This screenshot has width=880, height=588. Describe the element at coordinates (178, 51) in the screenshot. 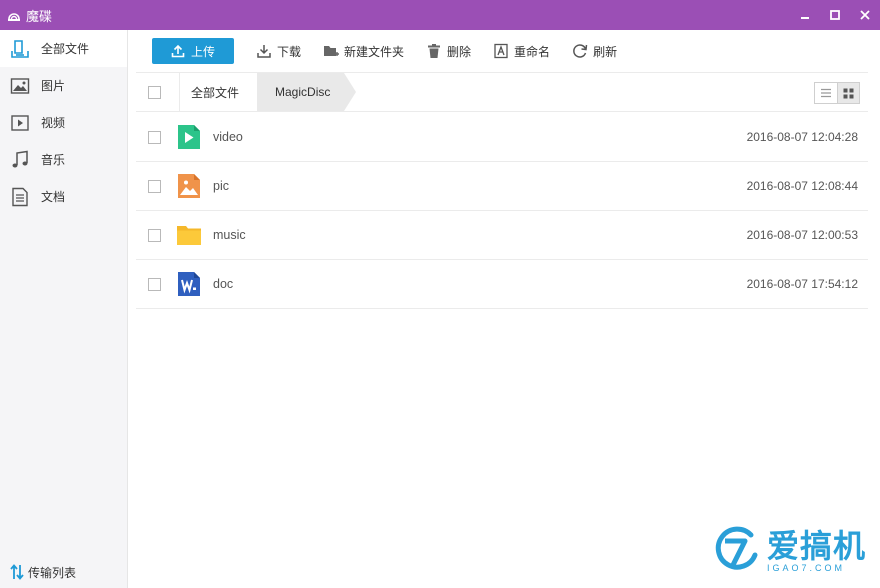

I see `upload-icon` at that location.